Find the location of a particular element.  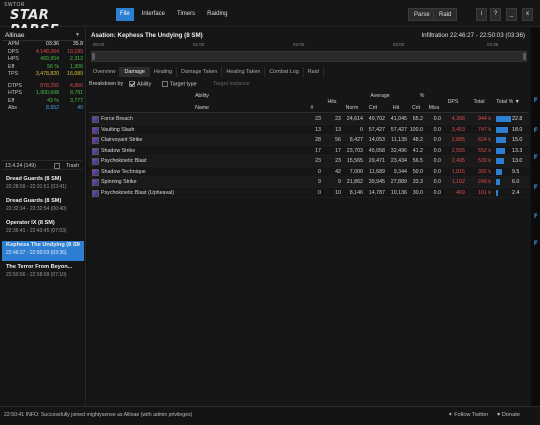

timeline-slider is located at coordinates (309, 56).